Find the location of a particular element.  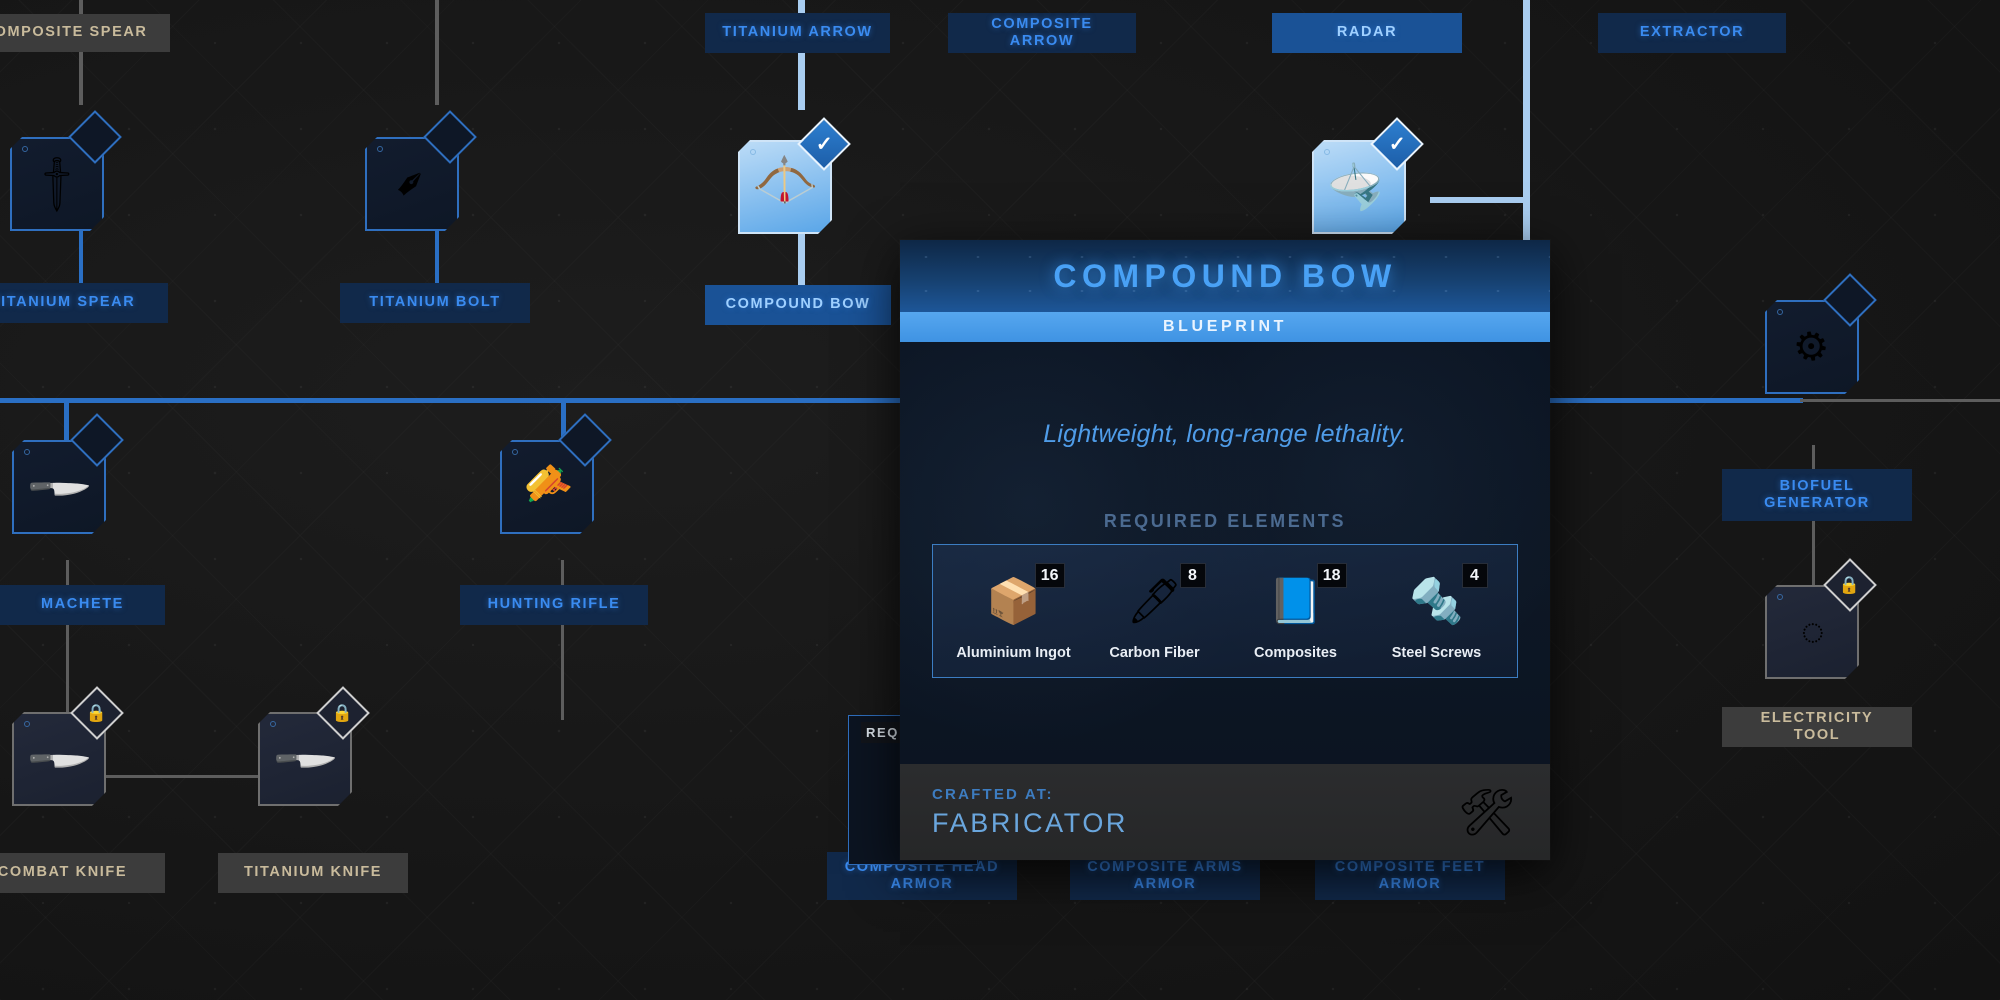

node-label-titanium-bolt: TITANIUM BOLT is located at coordinates (435, 303).